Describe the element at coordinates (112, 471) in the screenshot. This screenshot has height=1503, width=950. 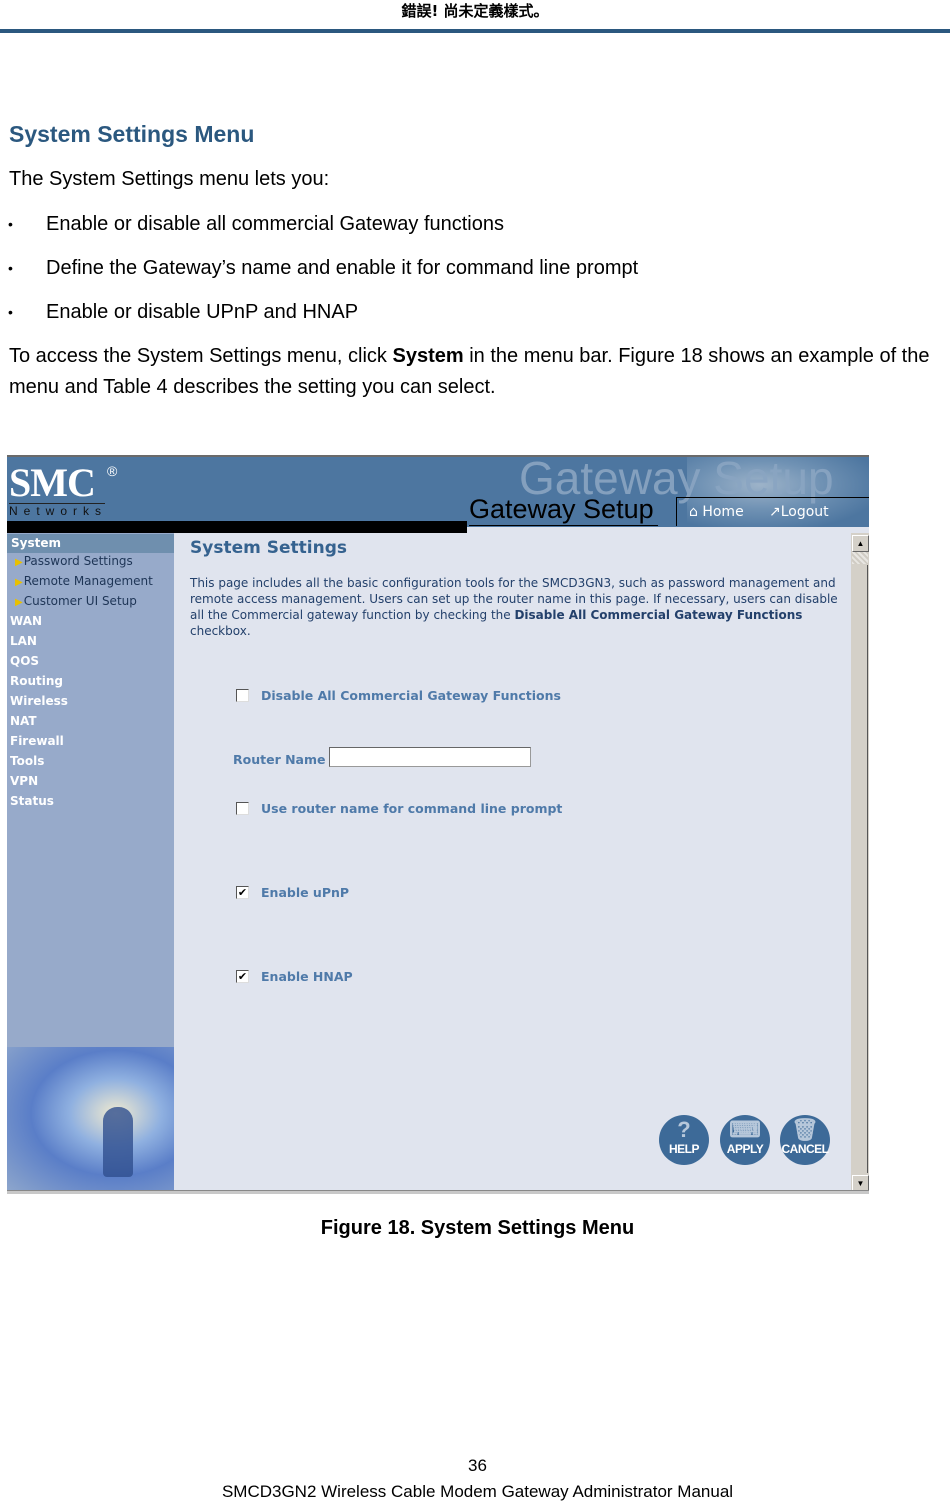
I see `registered-mark: ®` at that location.